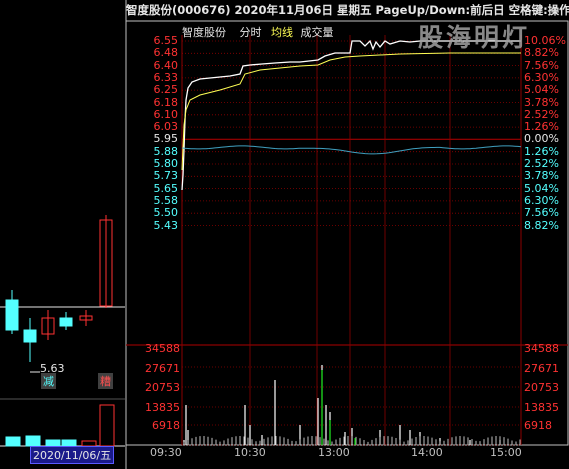  Describe the element at coordinates (48, 381) in the screenshot. I see `jian-tag: 减` at that location.